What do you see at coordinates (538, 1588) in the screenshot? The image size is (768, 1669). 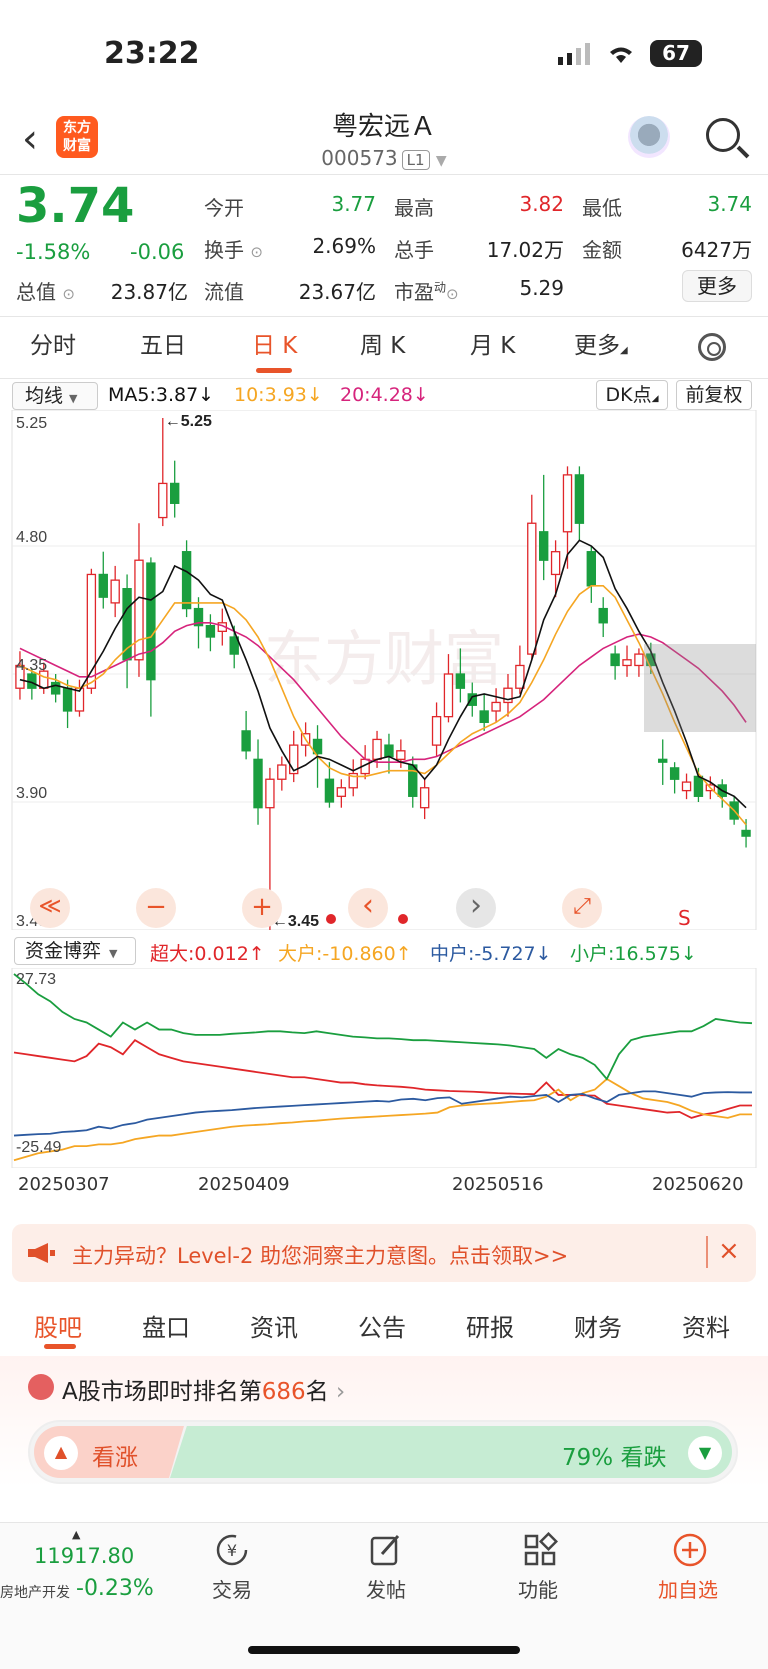 I see `nav-func-label: 功能` at bounding box center [538, 1588].